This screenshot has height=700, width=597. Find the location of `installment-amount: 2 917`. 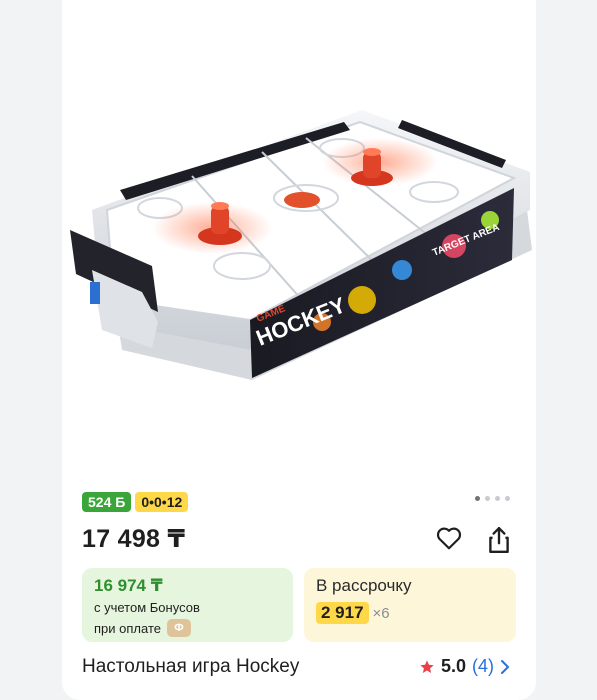

installment-amount: 2 917 is located at coordinates (342, 613).